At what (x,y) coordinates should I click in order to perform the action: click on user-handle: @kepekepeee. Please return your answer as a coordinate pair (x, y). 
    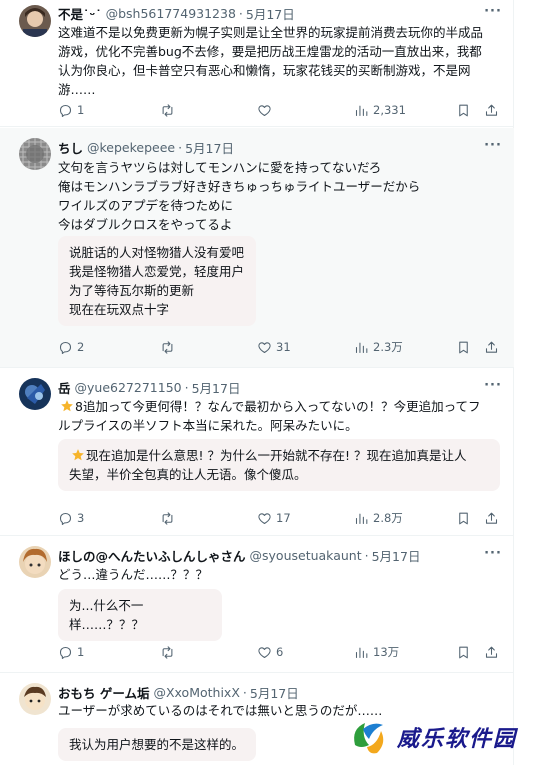
    Looking at the image, I should click on (131, 147).